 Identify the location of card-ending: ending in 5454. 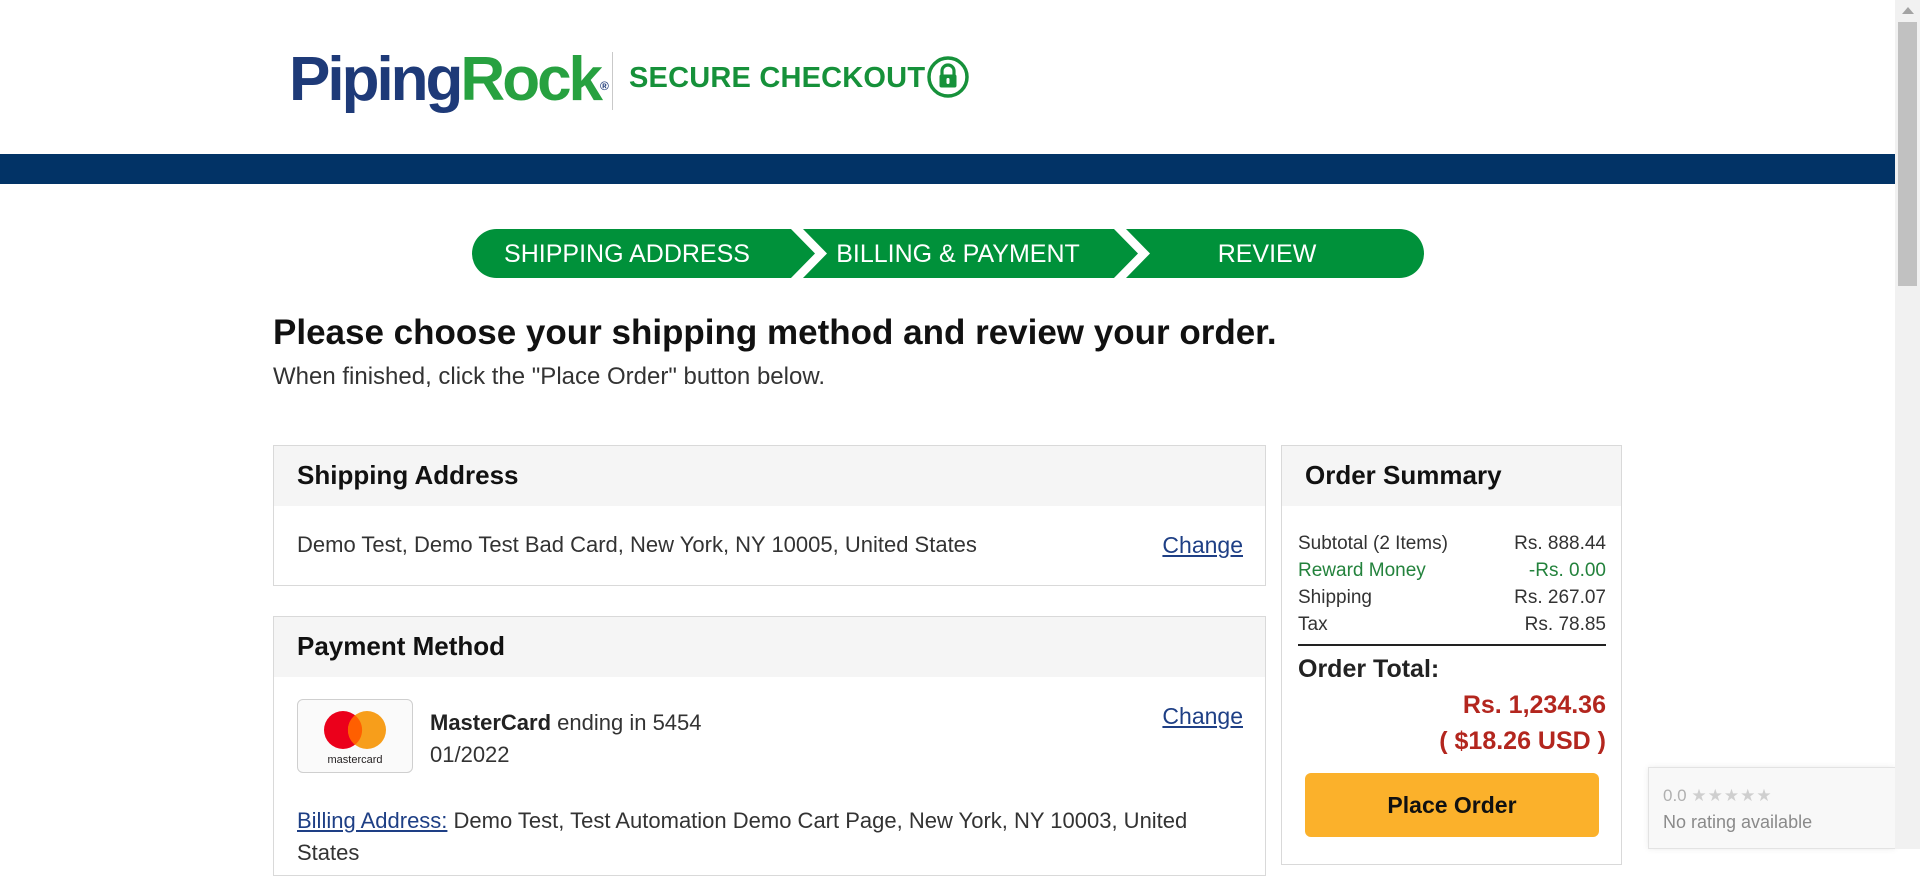
(626, 722).